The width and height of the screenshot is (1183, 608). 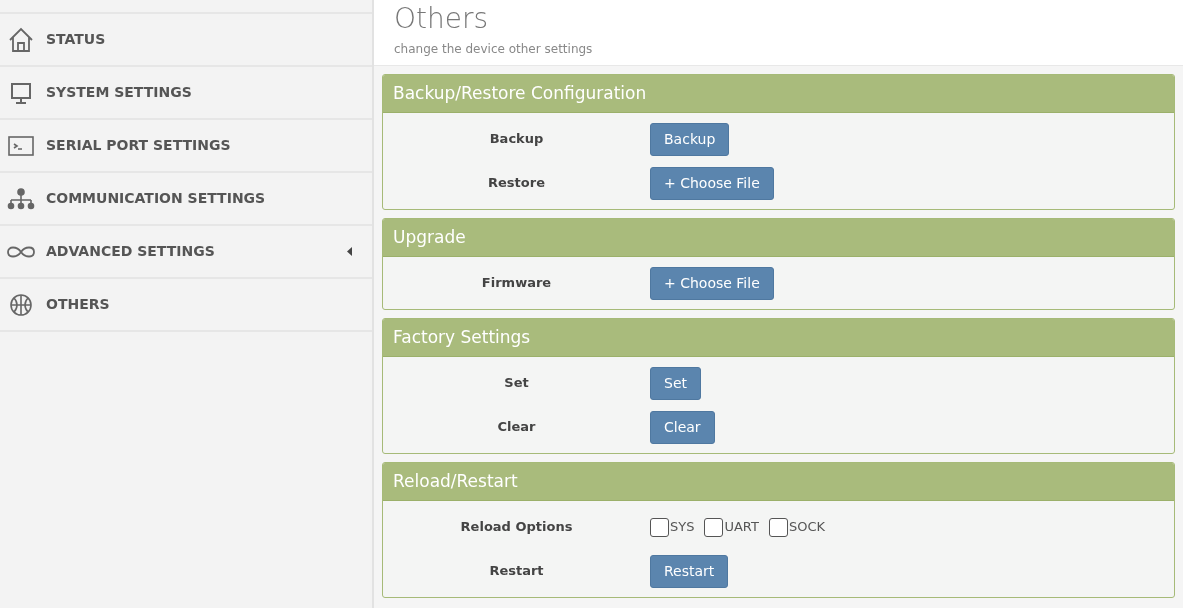 I want to click on page-subtitle: change the device other settings, so click(x=493, y=49).